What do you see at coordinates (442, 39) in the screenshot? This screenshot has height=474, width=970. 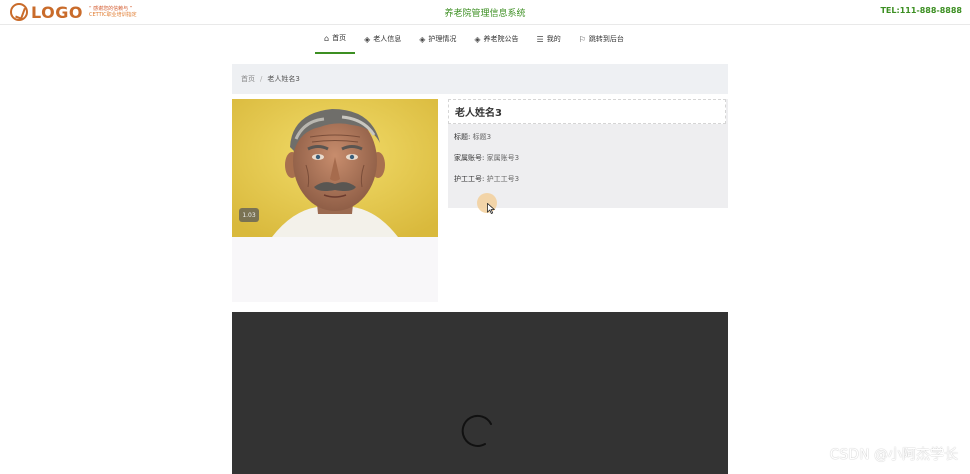 I see `nav-item-label: 护理情况` at bounding box center [442, 39].